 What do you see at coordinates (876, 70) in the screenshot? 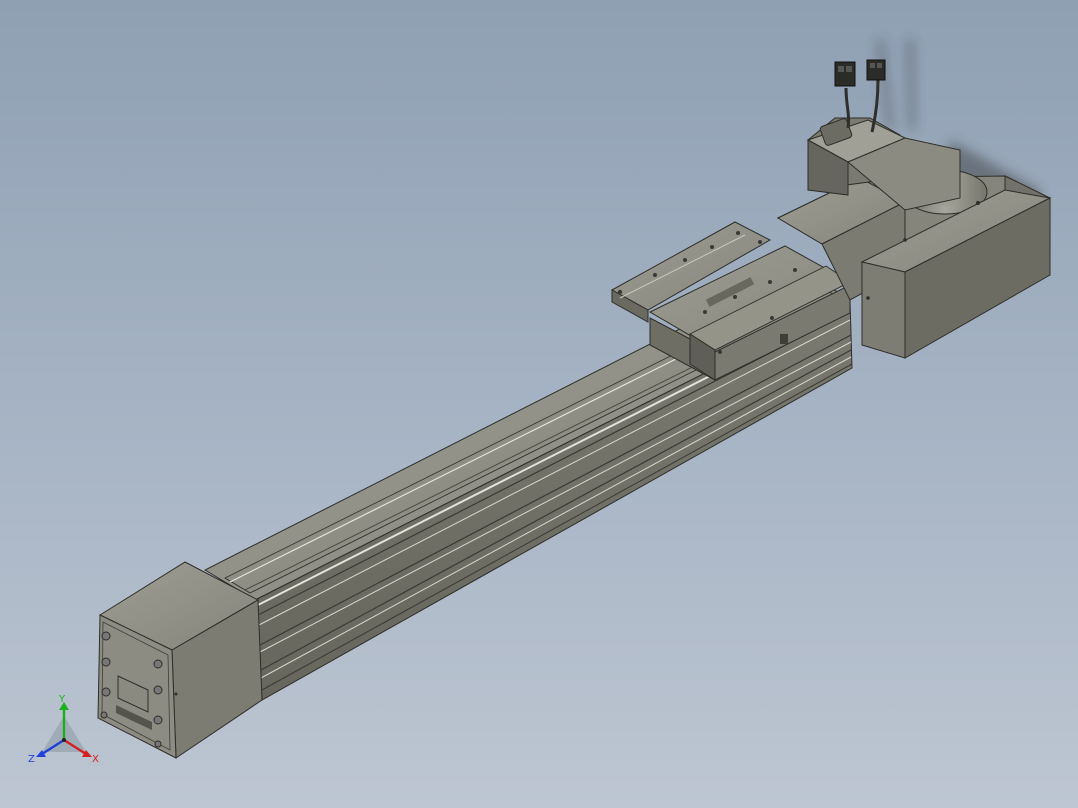
I see `power-connector-icon` at bounding box center [876, 70].